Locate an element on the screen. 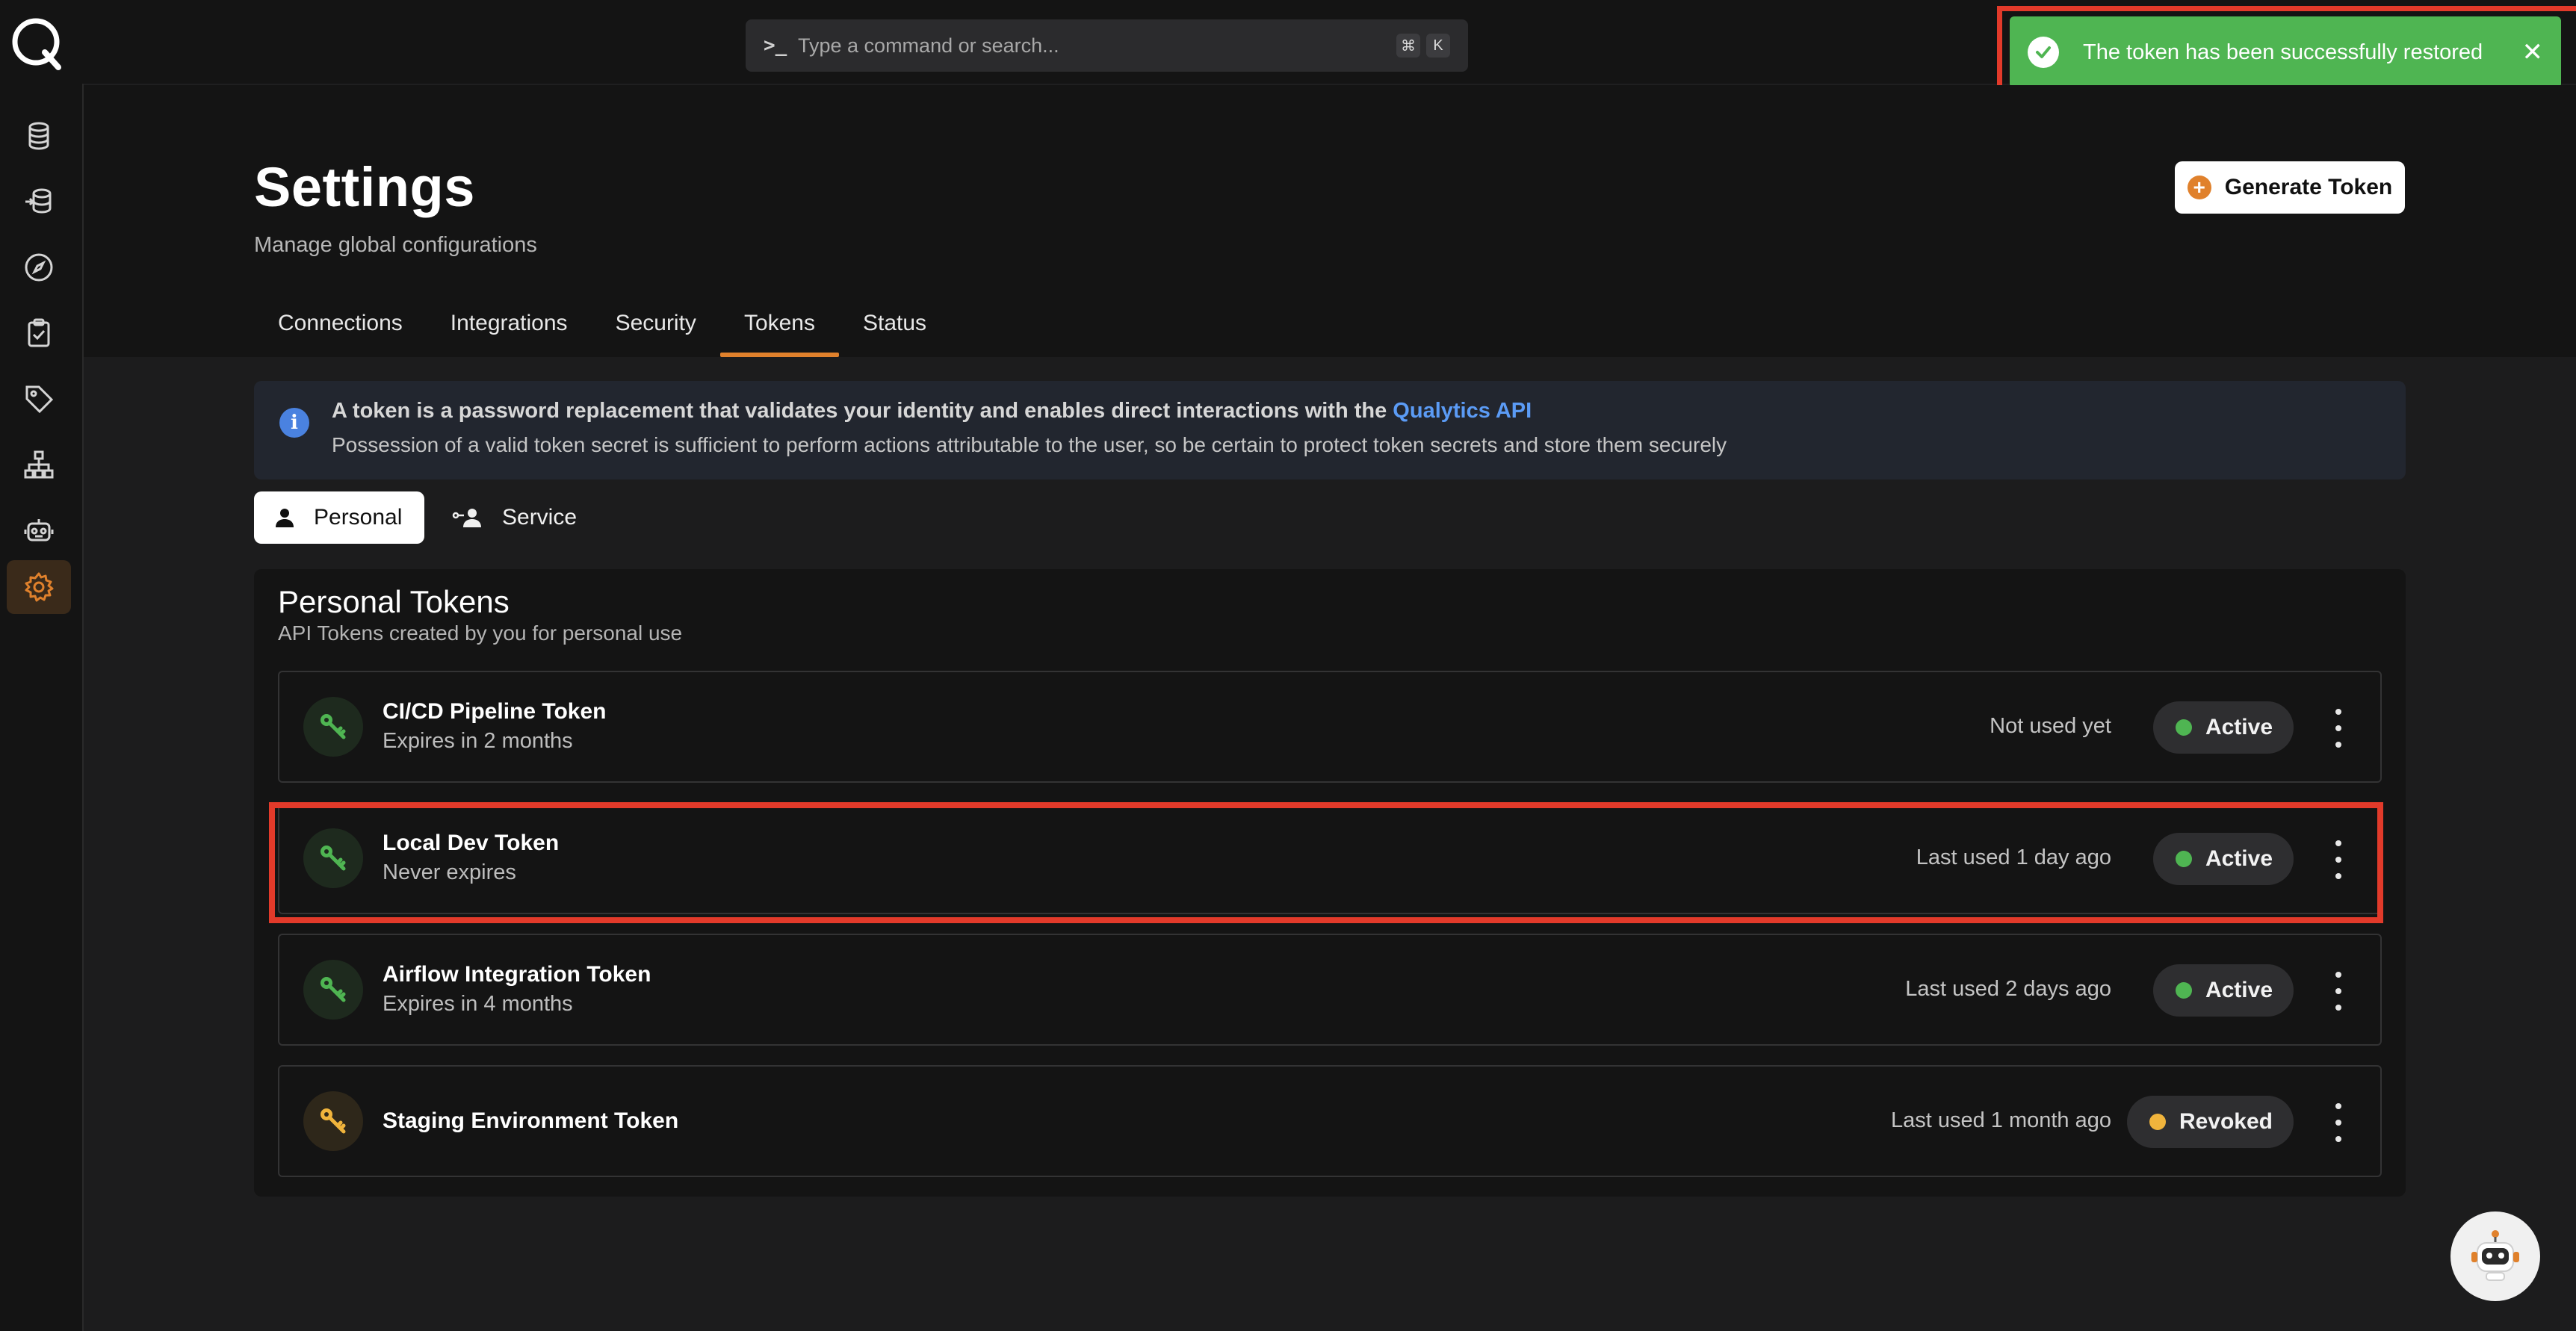 Image resolution: width=2576 pixels, height=1331 pixels. sidebar is located at coordinates (42, 707).